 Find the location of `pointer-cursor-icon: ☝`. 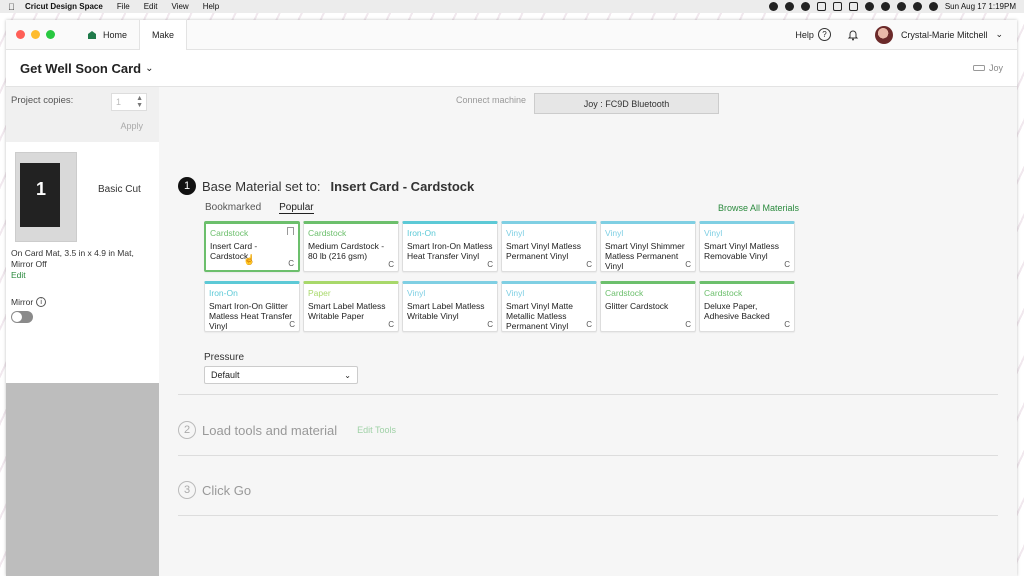

pointer-cursor-icon: ☝ is located at coordinates (249, 260).